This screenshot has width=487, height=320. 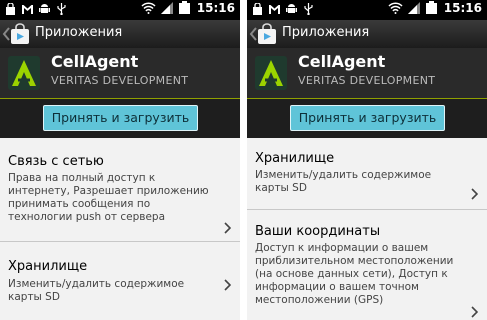 I want to click on screen-divider, so click(x=243, y=160).